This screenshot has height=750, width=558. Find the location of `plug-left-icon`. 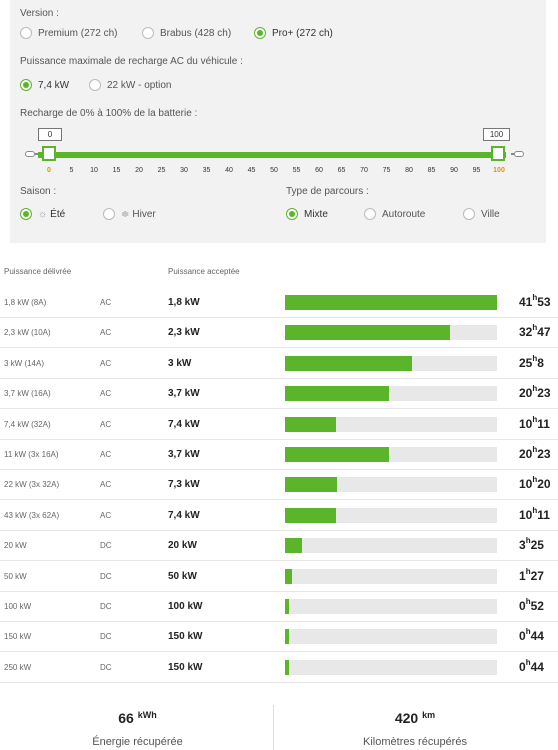

plug-left-icon is located at coordinates (31, 154).